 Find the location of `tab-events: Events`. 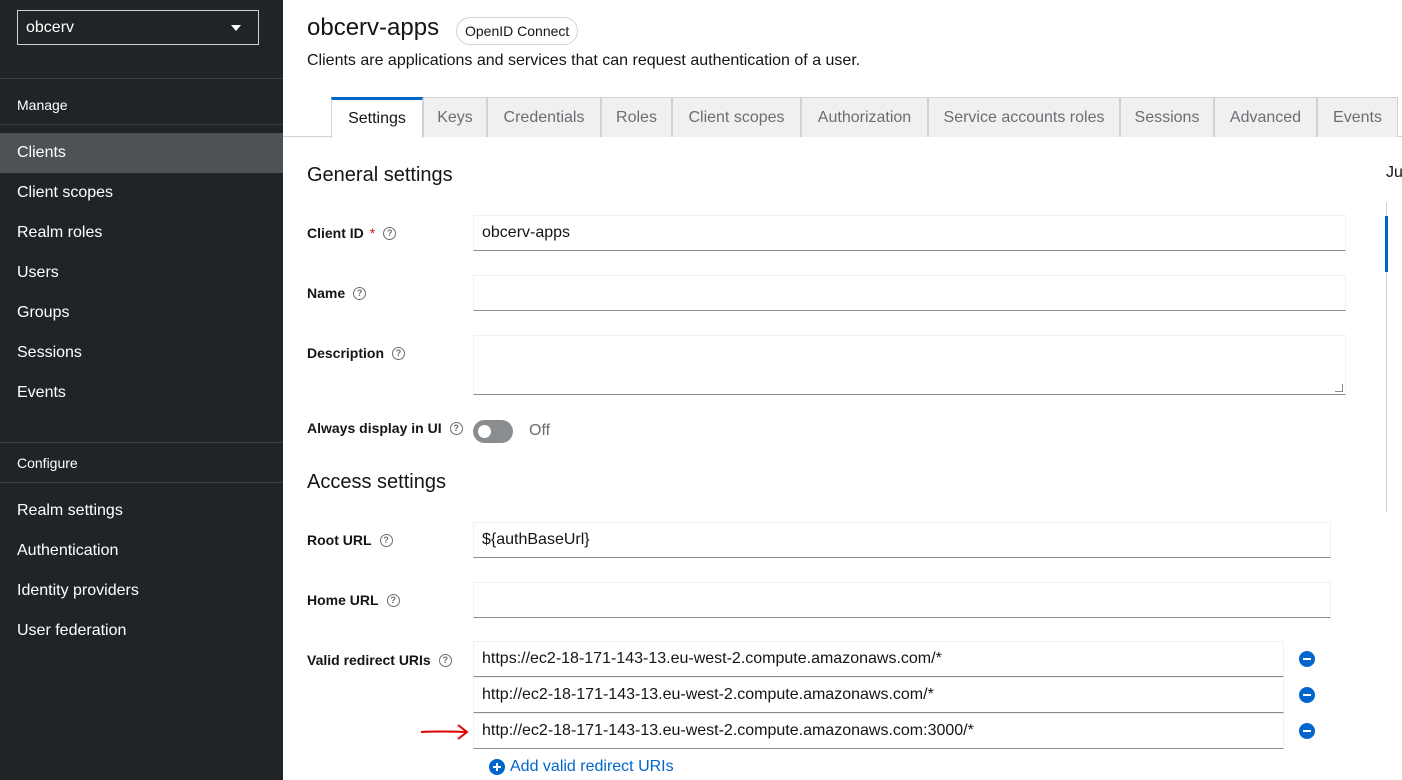

tab-events: Events is located at coordinates (1357, 117).